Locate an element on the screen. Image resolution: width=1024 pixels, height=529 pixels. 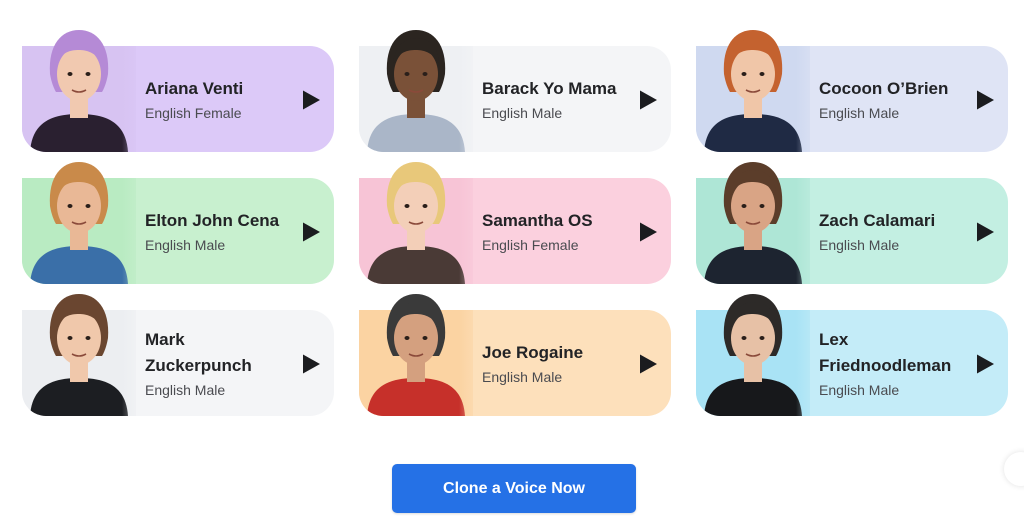
voice-card-samantha-os: Samantha OS English Female is located at coordinates (515, 223).